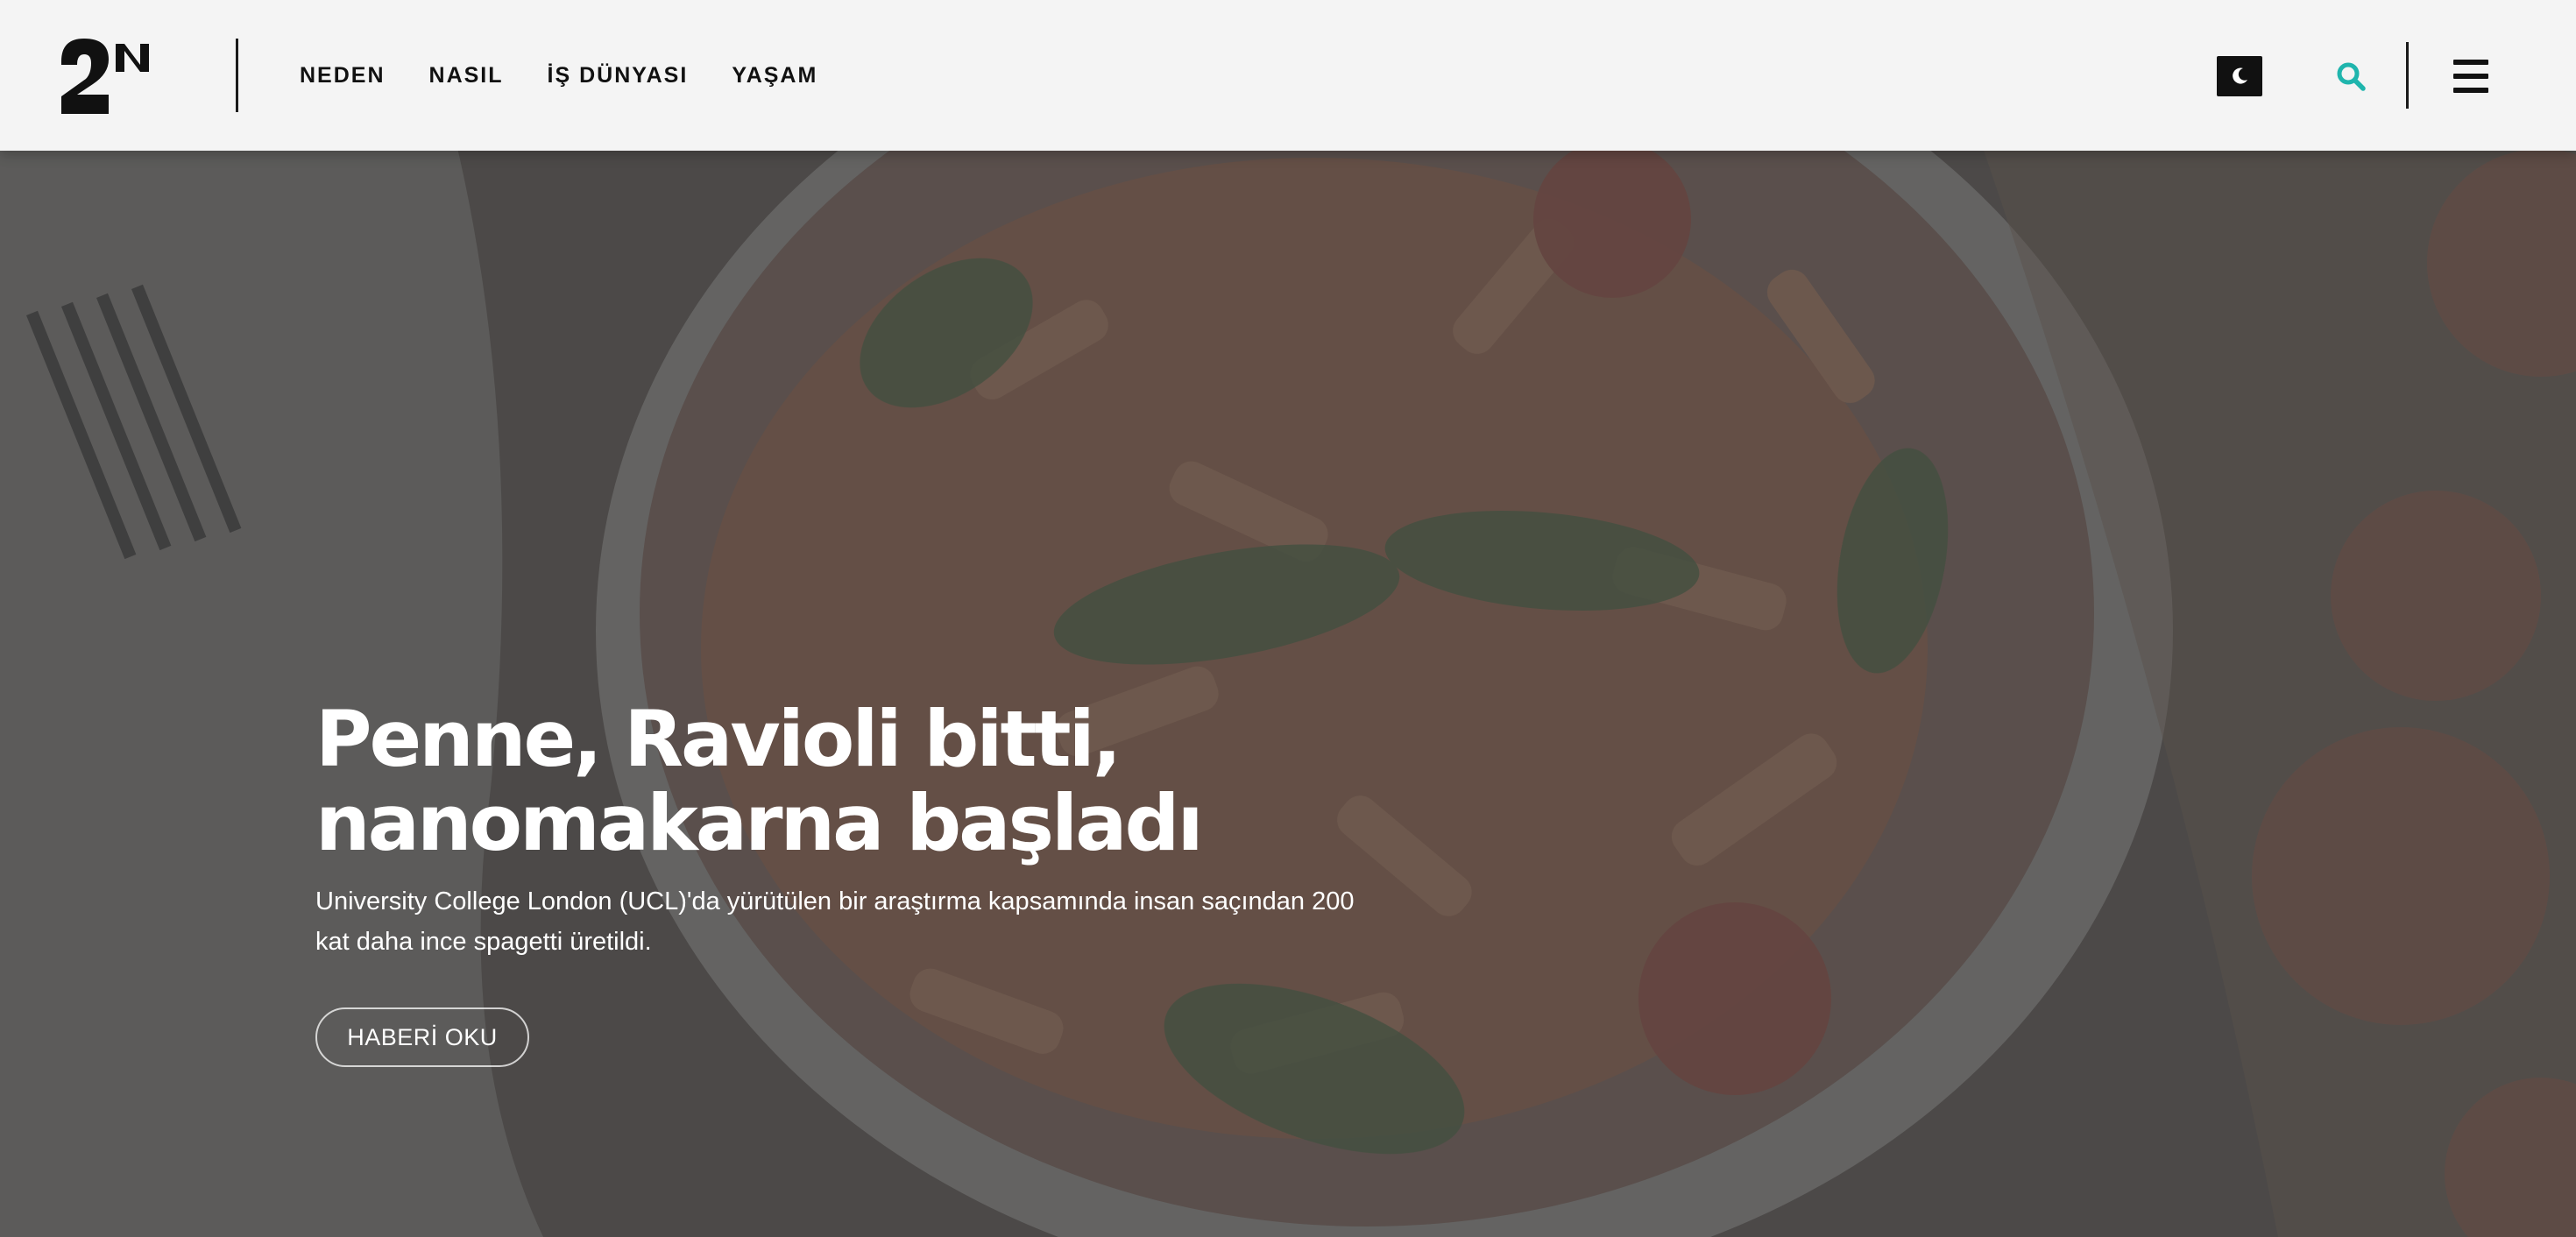 The image size is (2576, 1237). What do you see at coordinates (422, 1037) in the screenshot?
I see `read-article-button: HABERİ OKU` at bounding box center [422, 1037].